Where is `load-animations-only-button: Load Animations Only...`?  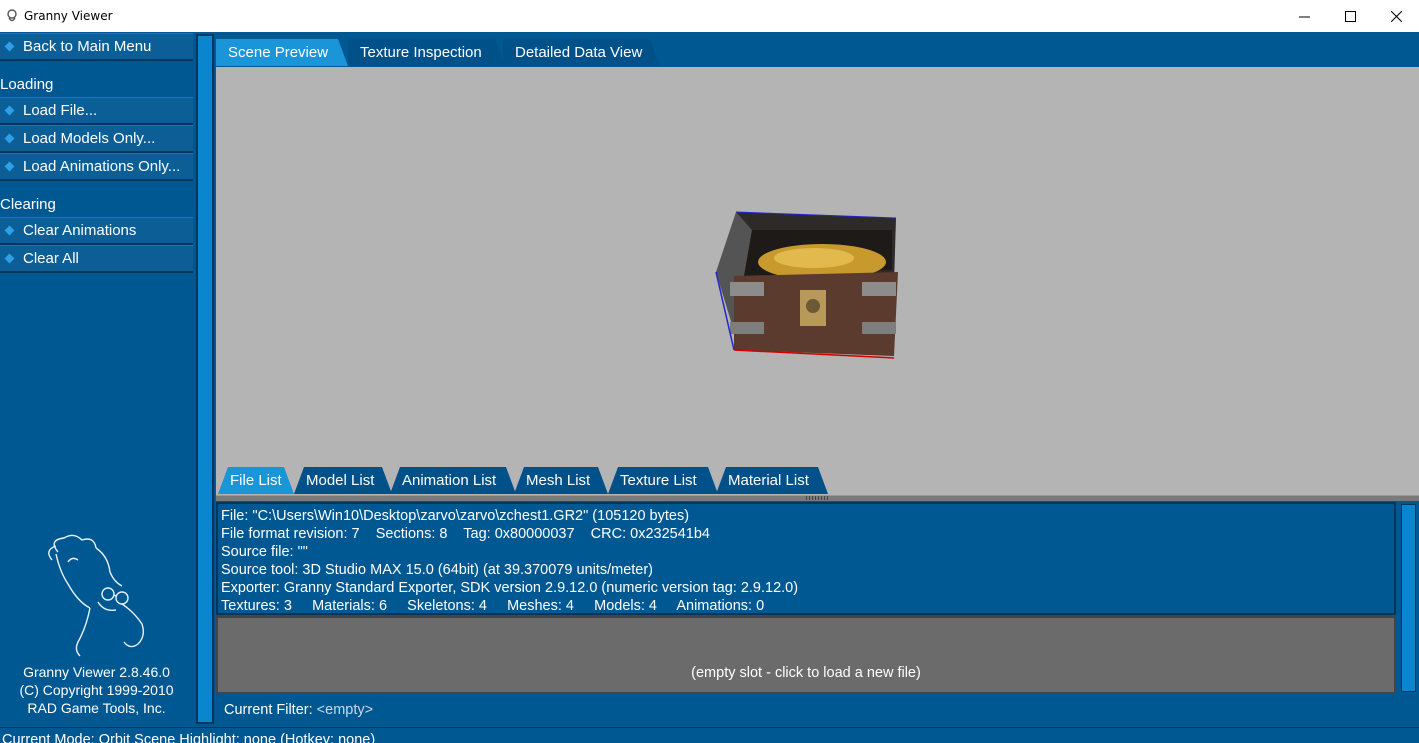 load-animations-only-button: Load Animations Only... is located at coordinates (96, 167).